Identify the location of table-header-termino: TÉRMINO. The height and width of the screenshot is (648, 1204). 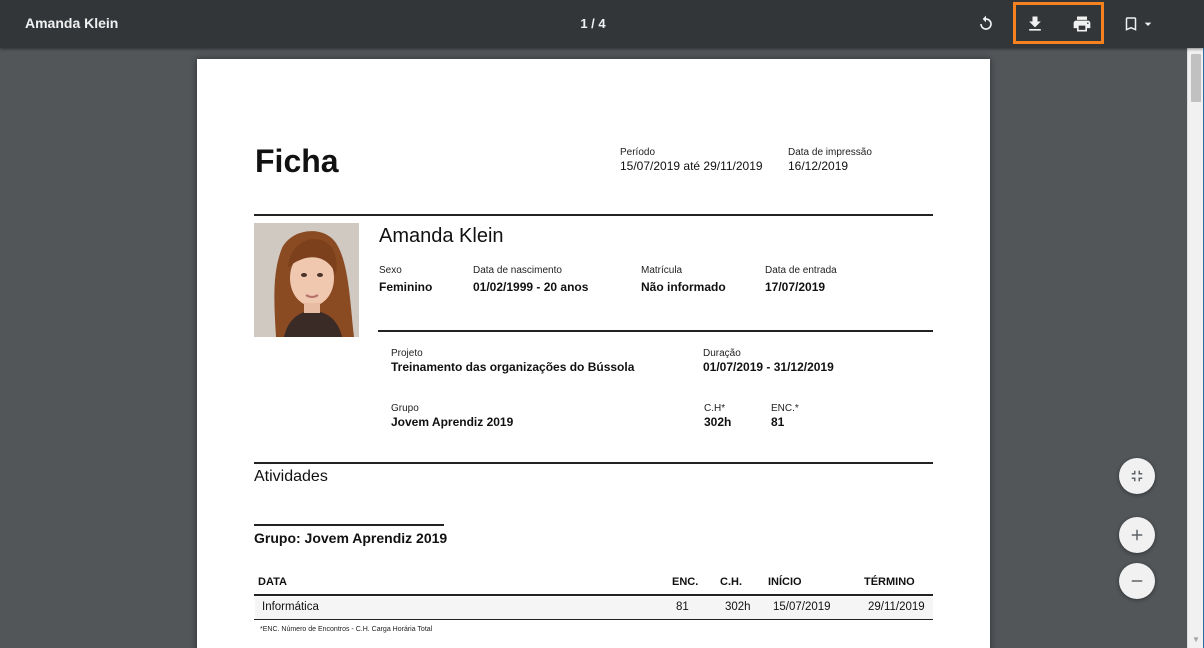
(889, 582).